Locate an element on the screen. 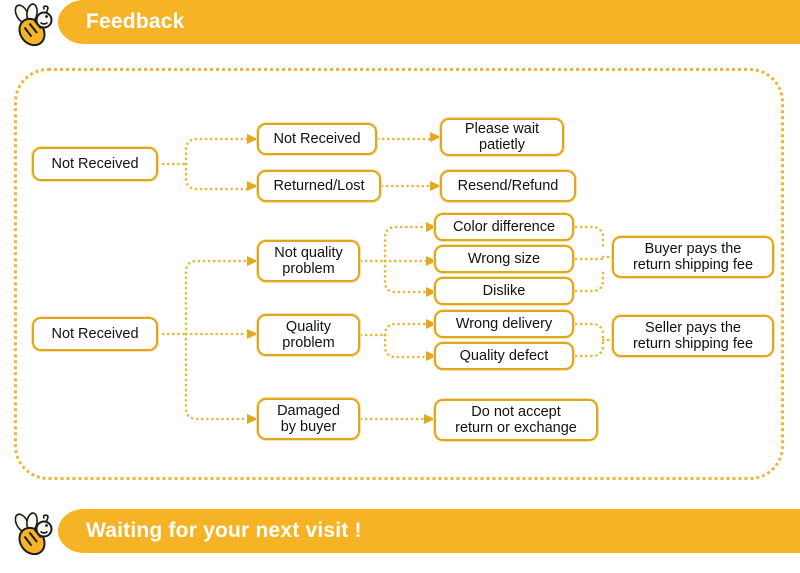  node-buyer-pays: Buyer pays the return shipping fee is located at coordinates (693, 257).